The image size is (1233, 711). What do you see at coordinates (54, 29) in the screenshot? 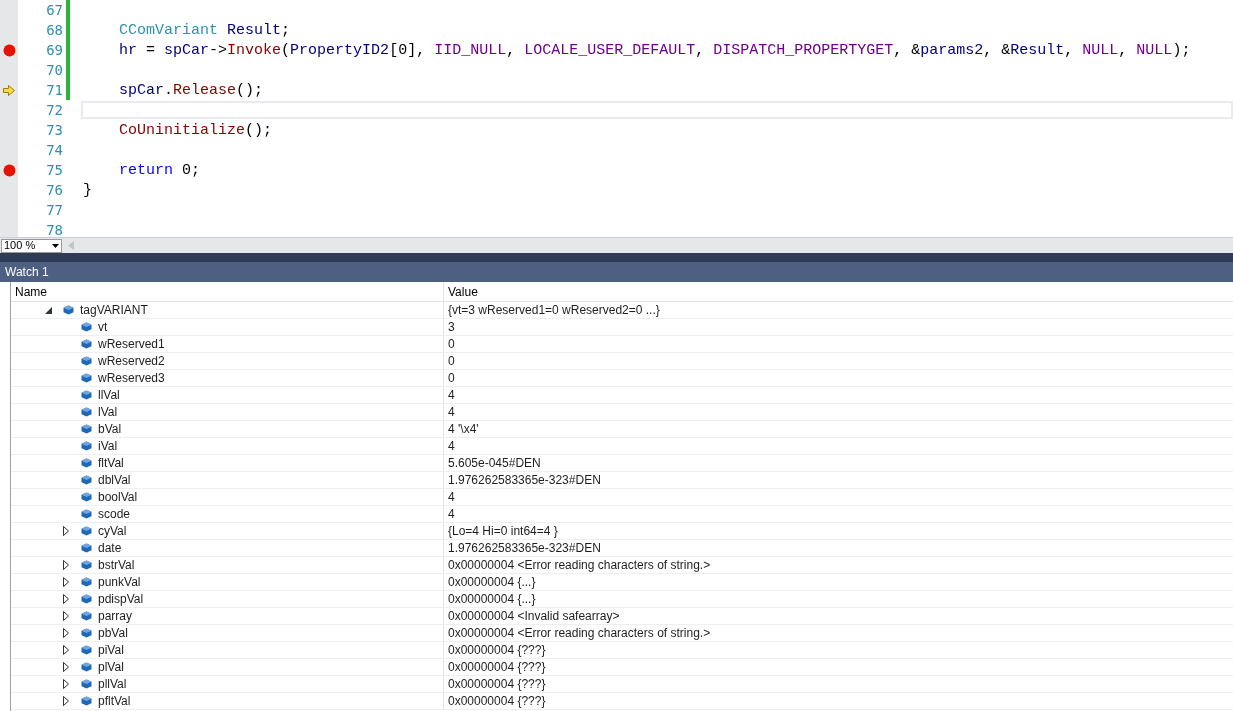
I see `line-number: 68` at bounding box center [54, 29].